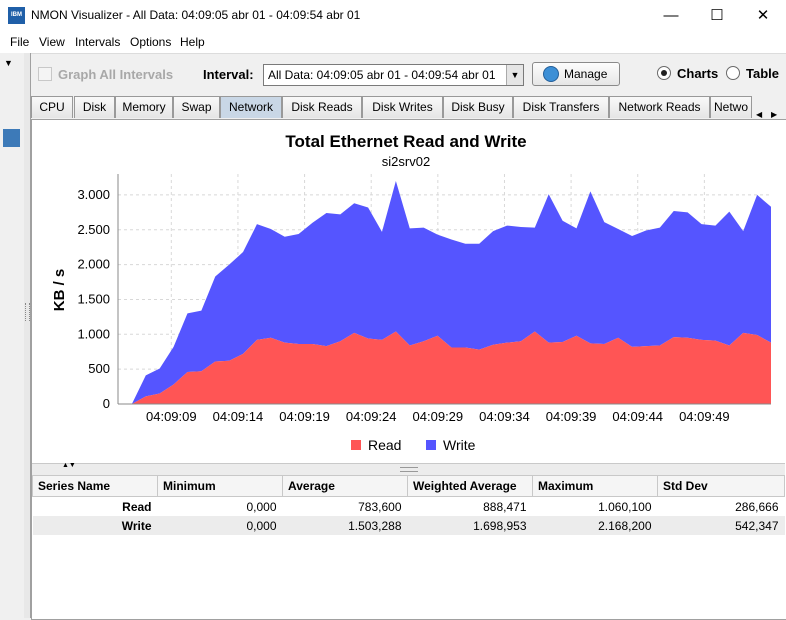 This screenshot has width=786, height=620. Describe the element at coordinates (12, 335) in the screenshot. I see `tree-panel: ▼` at that location.